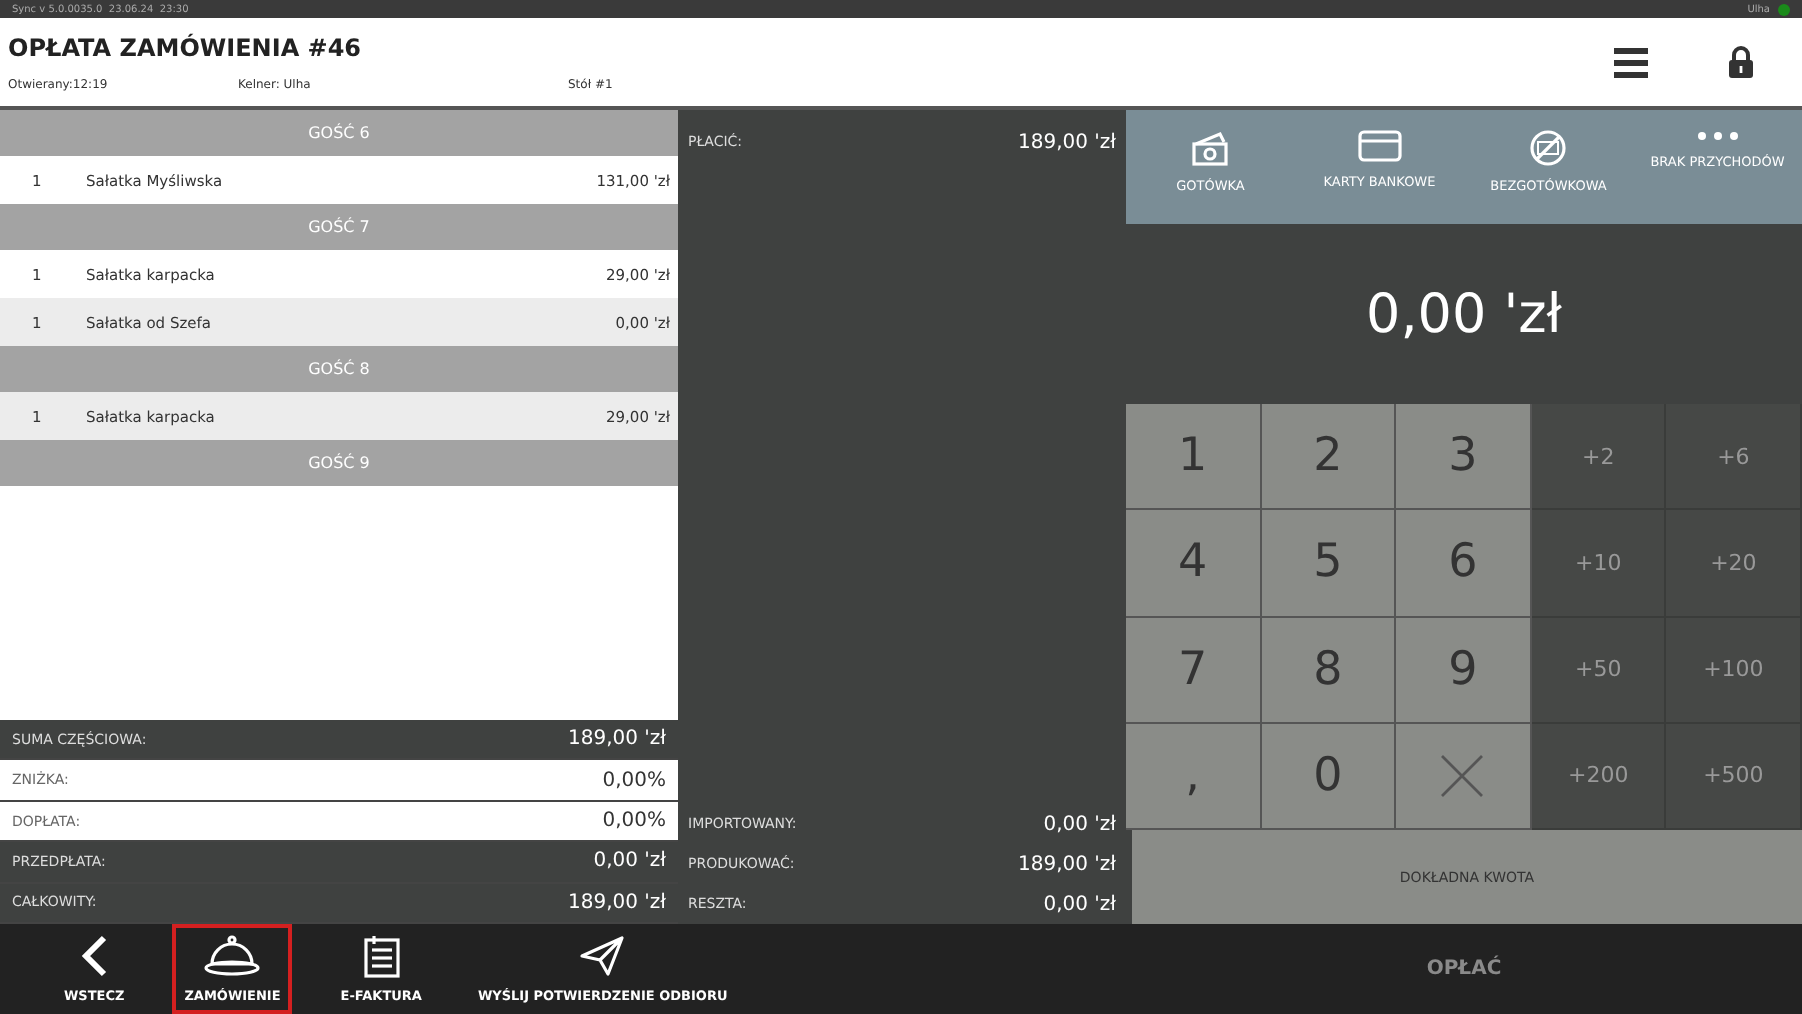 This screenshot has width=1802, height=1014. I want to click on keypad-key: +100, so click(1734, 670).